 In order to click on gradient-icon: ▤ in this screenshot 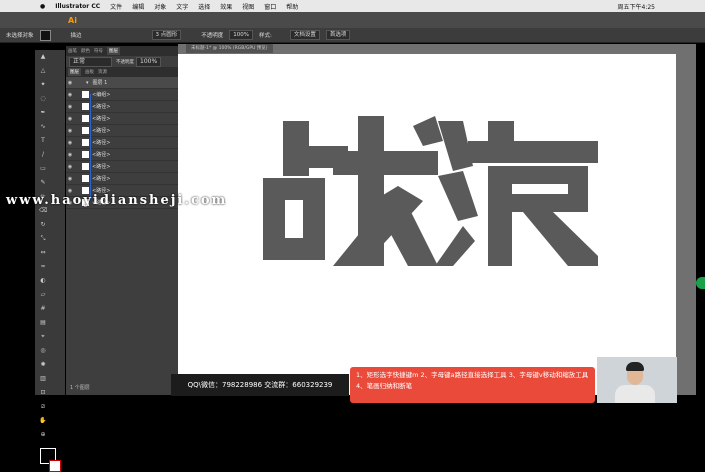, I will do `click(43, 323)`.